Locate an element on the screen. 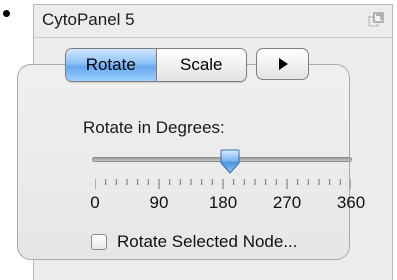  play-button is located at coordinates (282, 64).